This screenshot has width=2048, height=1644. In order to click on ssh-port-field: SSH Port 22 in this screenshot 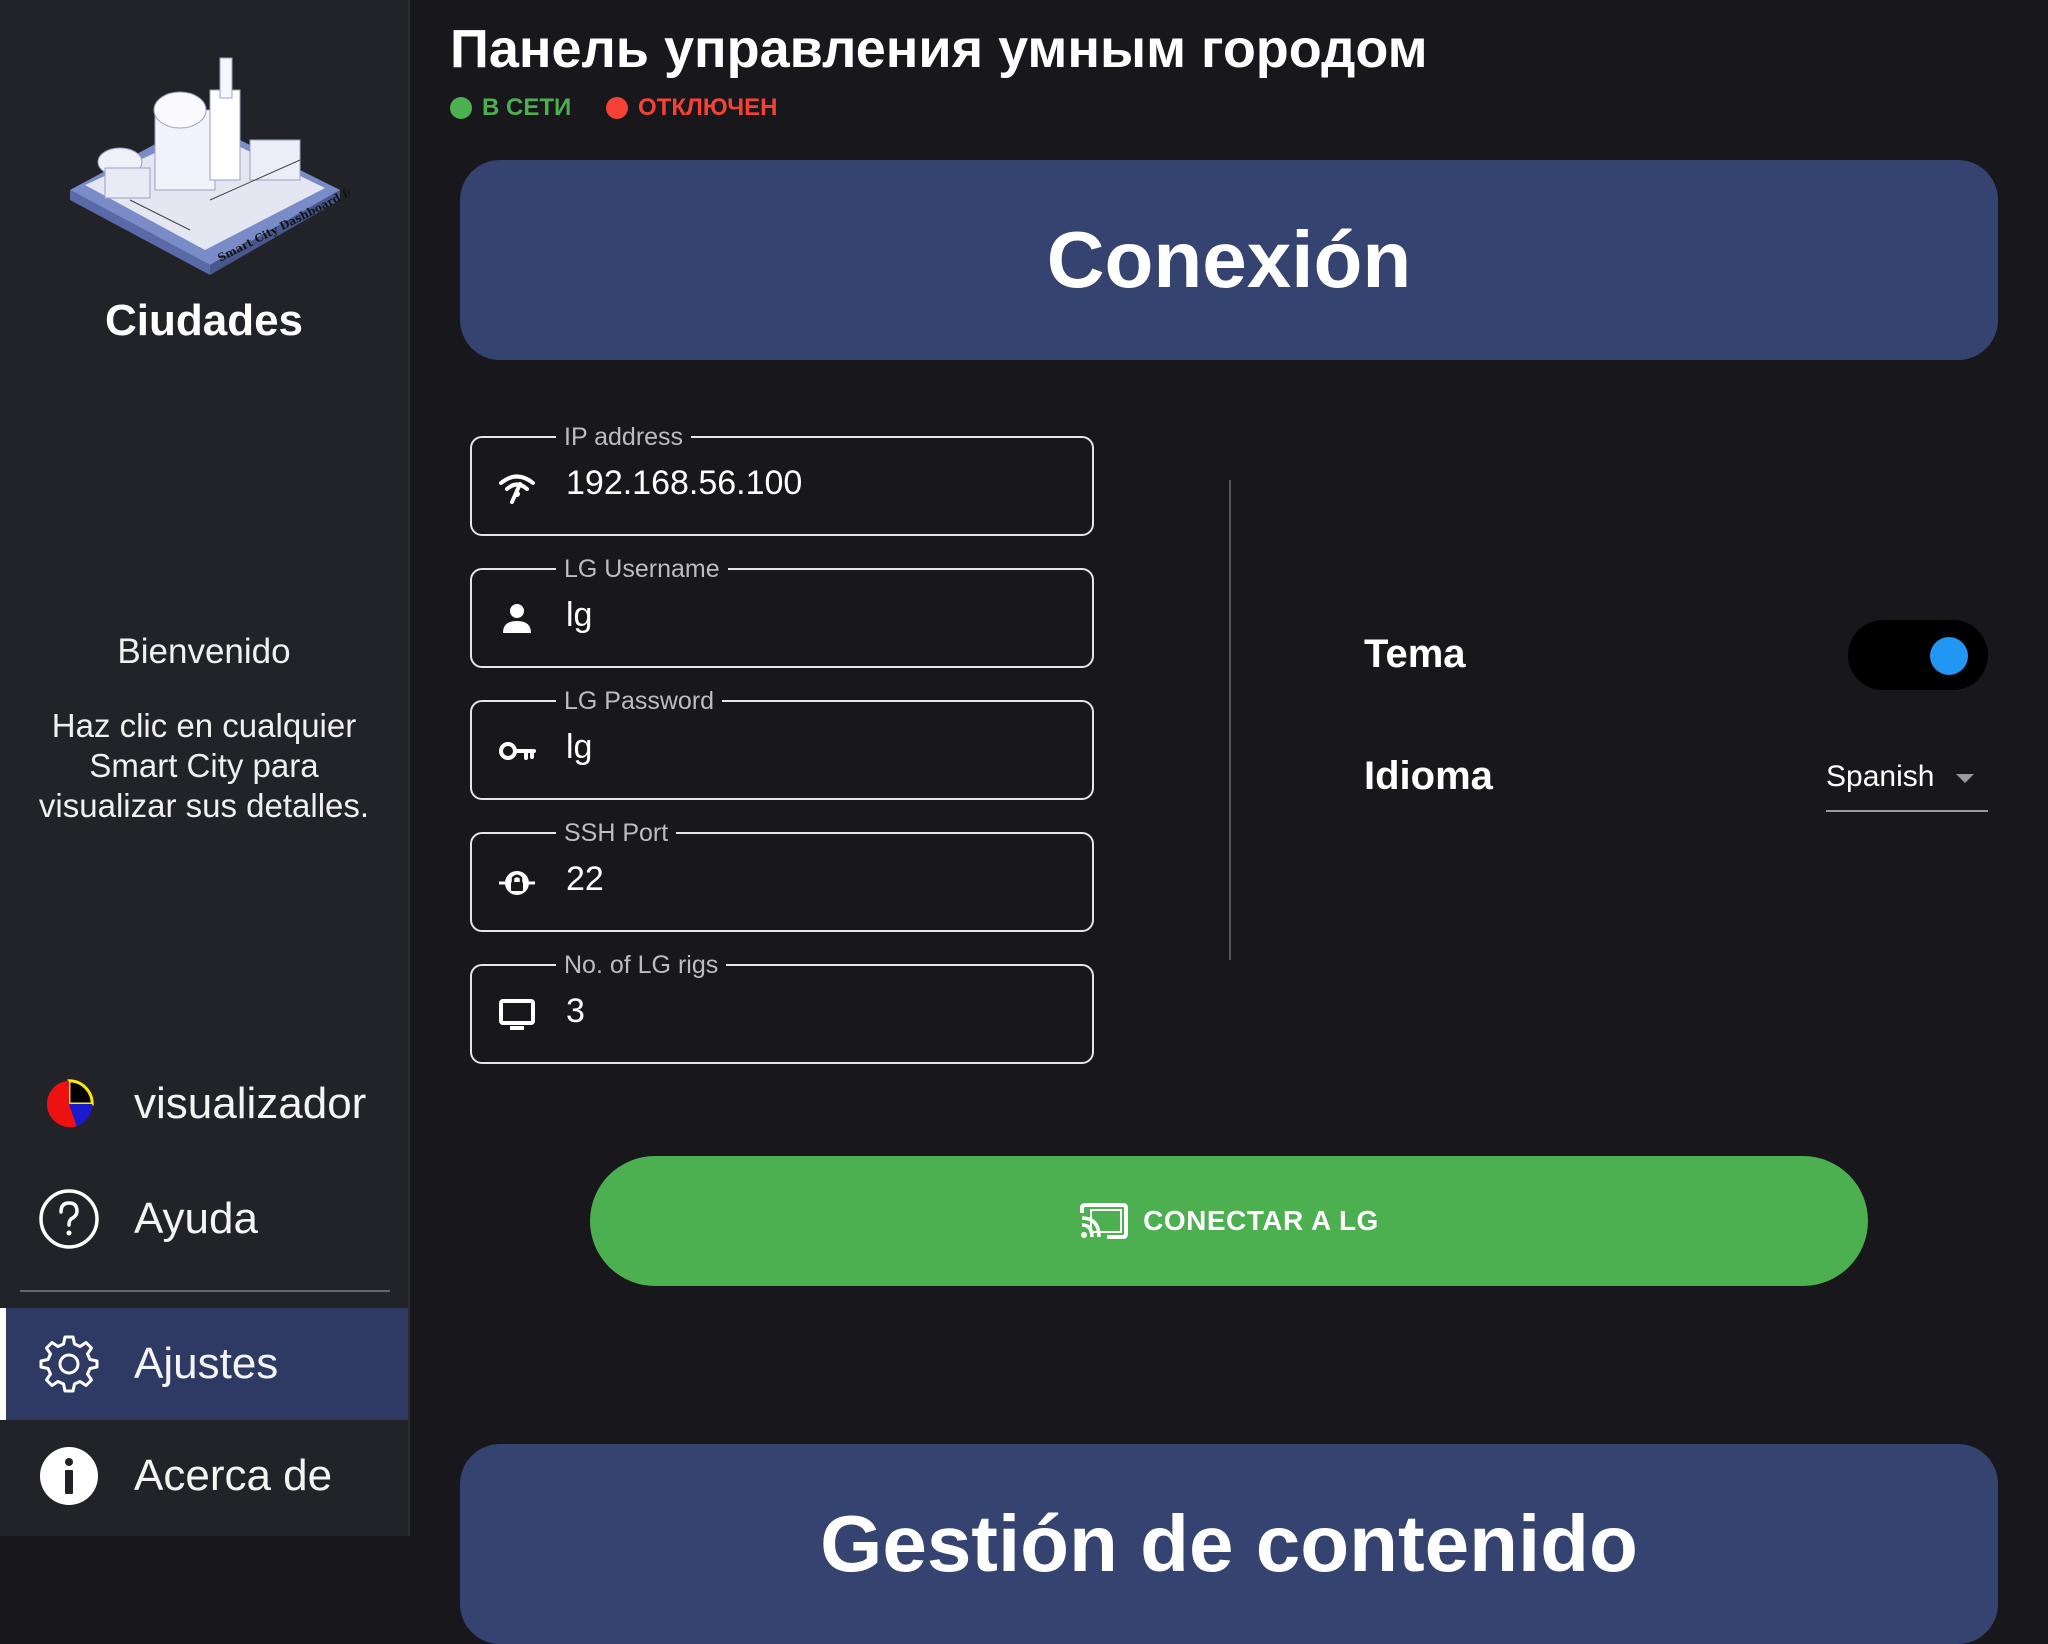, I will do `click(782, 875)`.